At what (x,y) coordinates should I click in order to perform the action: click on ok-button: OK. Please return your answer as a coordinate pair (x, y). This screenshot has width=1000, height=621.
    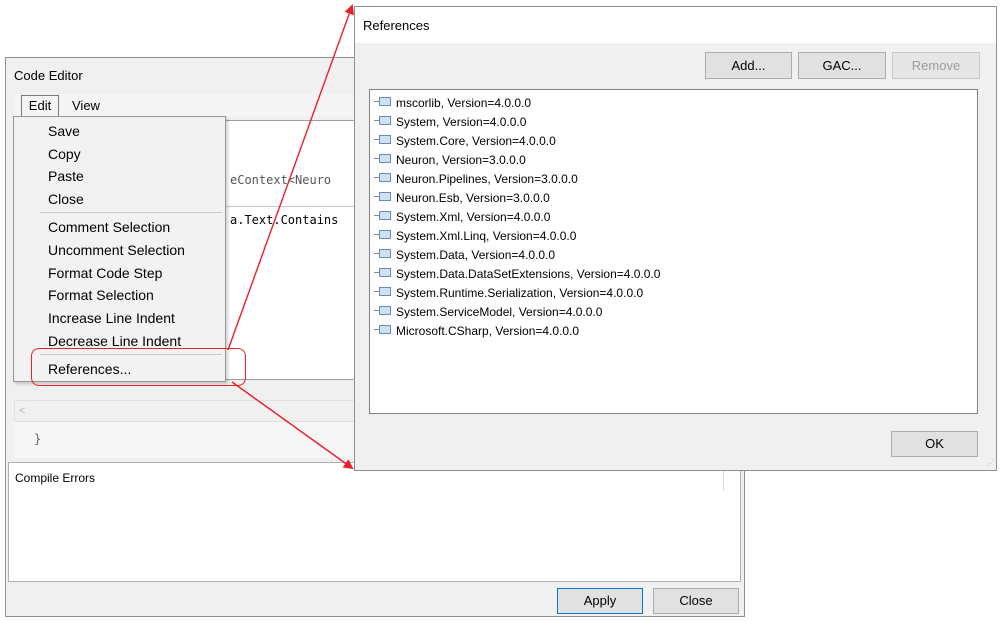
    Looking at the image, I should click on (934, 444).